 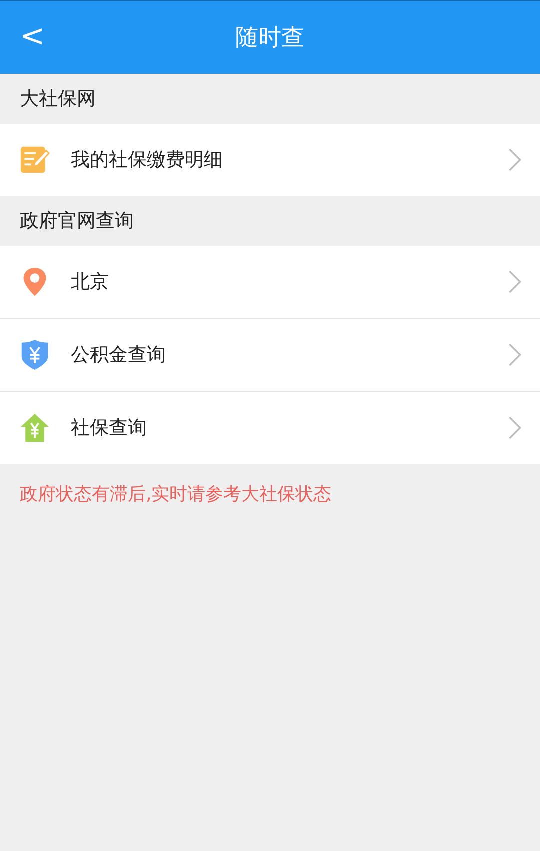 What do you see at coordinates (270, 282) in the screenshot?
I see `list-item: 北京` at bounding box center [270, 282].